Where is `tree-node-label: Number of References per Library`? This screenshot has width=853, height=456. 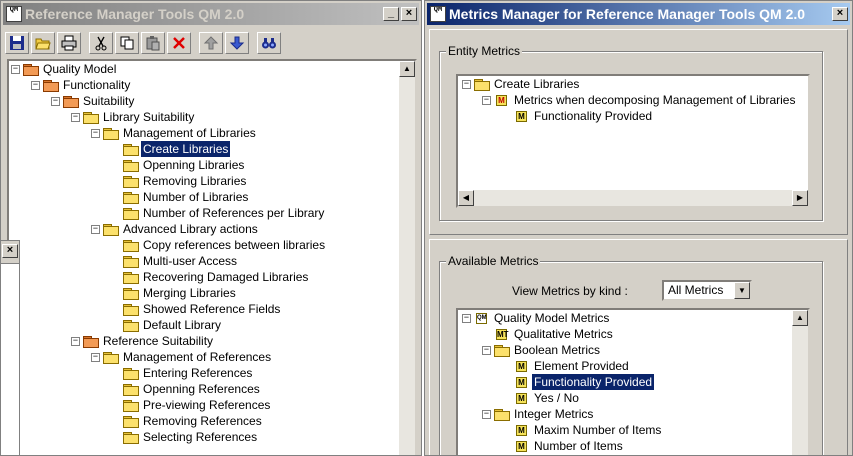 tree-node-label: Number of References per Library is located at coordinates (234, 213).